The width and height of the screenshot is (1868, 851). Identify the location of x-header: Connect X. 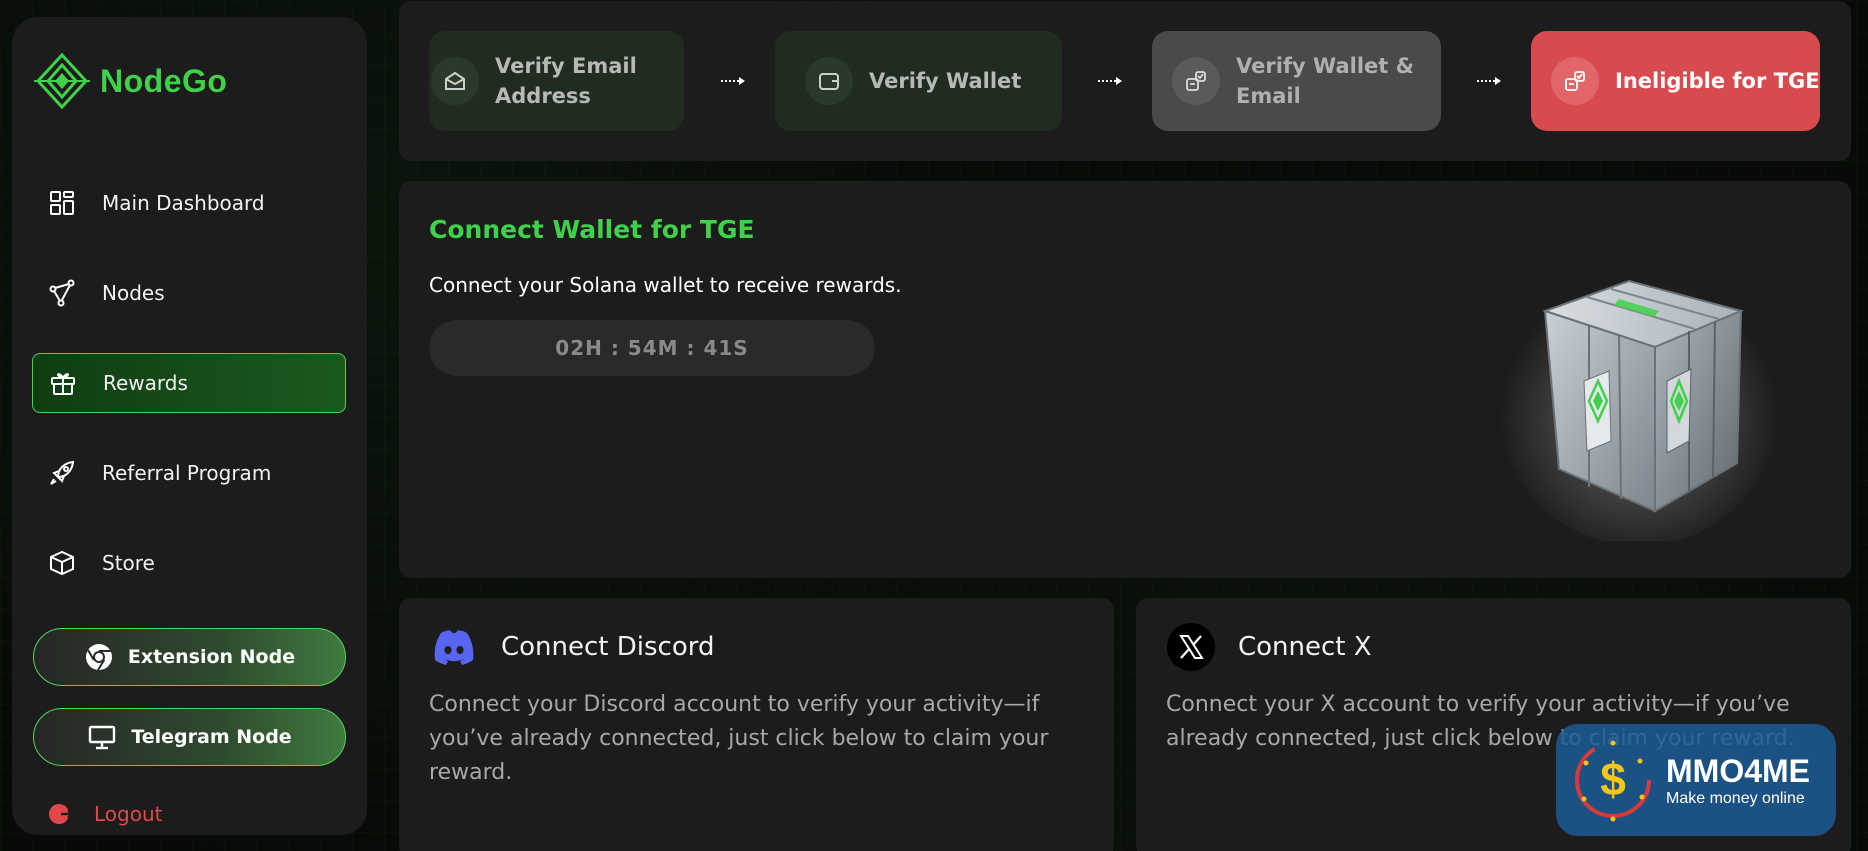
(1269, 647).